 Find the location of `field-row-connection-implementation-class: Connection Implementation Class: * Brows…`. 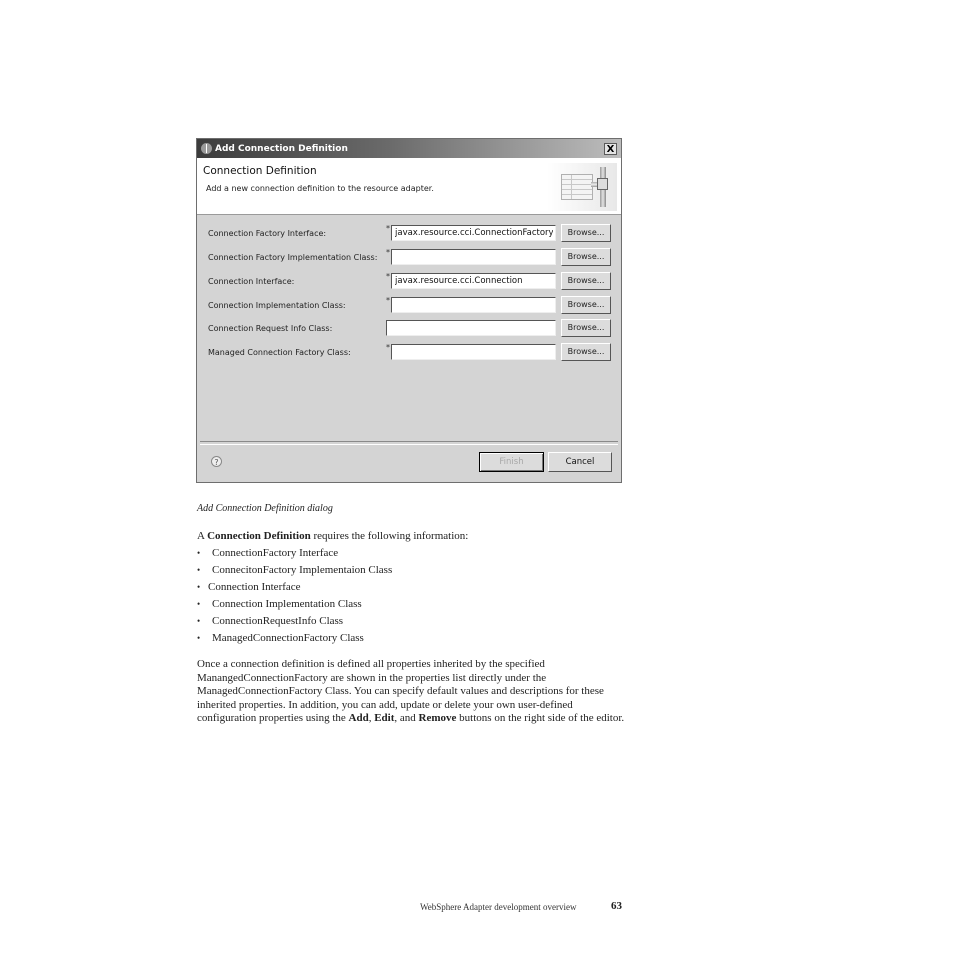

field-row-connection-implementation-class: Connection Implementation Class: * Brows… is located at coordinates (409, 305).